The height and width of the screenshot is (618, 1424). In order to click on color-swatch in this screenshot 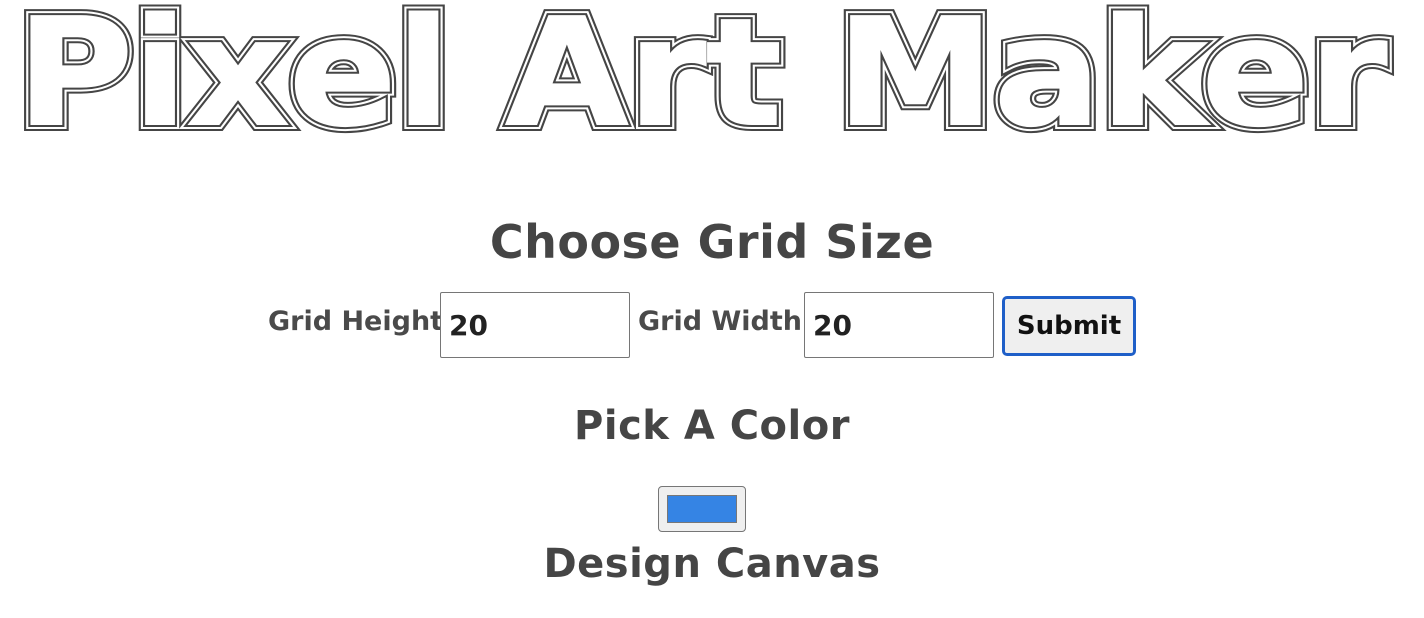, I will do `click(702, 509)`.